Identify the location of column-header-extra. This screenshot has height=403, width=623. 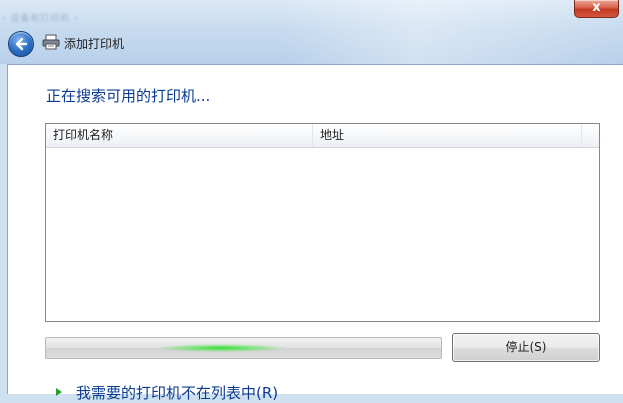
(590, 135).